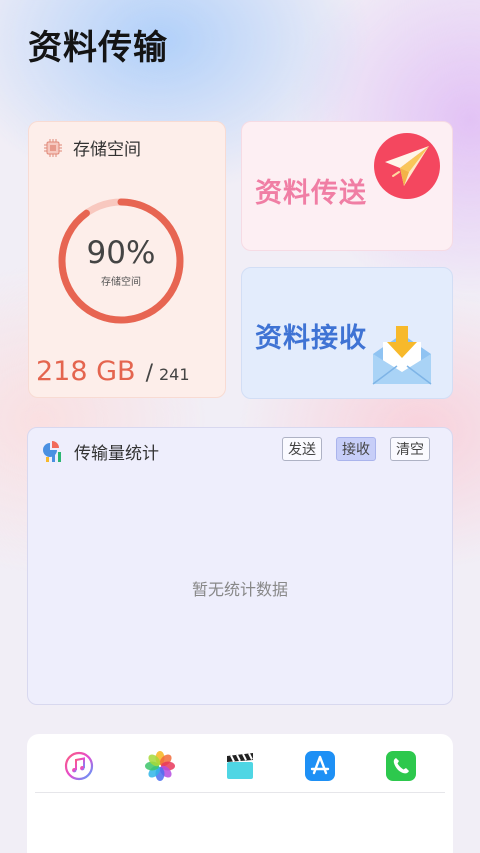  What do you see at coordinates (149, 373) in the screenshot?
I see `storage-slash: /` at bounding box center [149, 373].